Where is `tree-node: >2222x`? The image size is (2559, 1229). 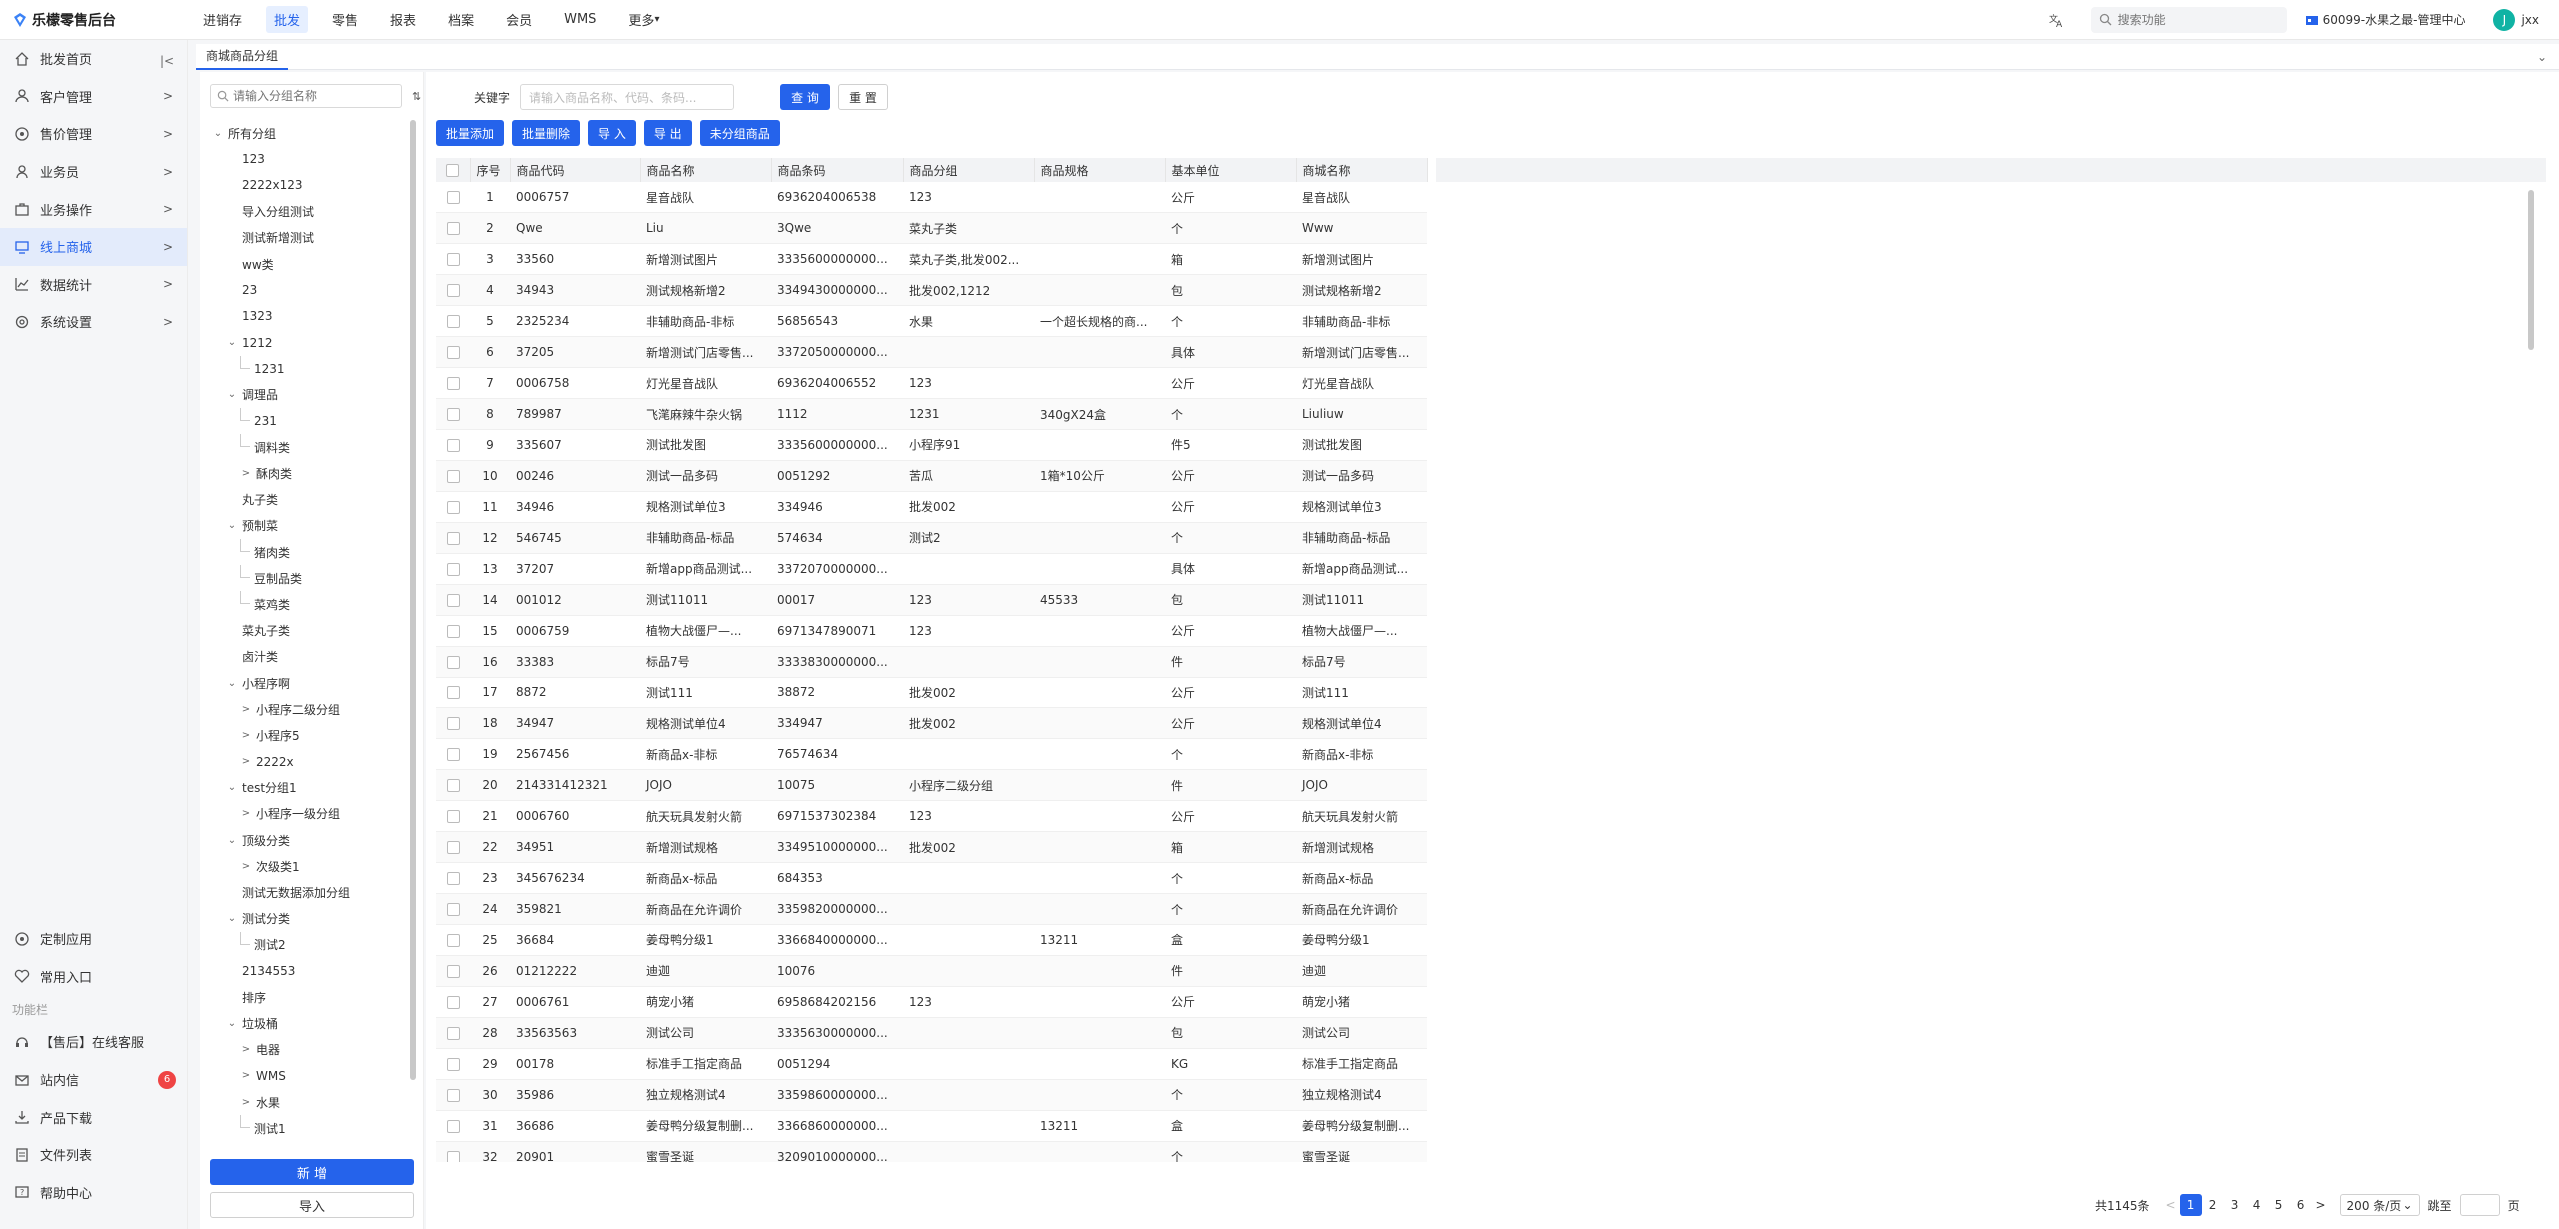
tree-node: >2222x is located at coordinates (305, 762).